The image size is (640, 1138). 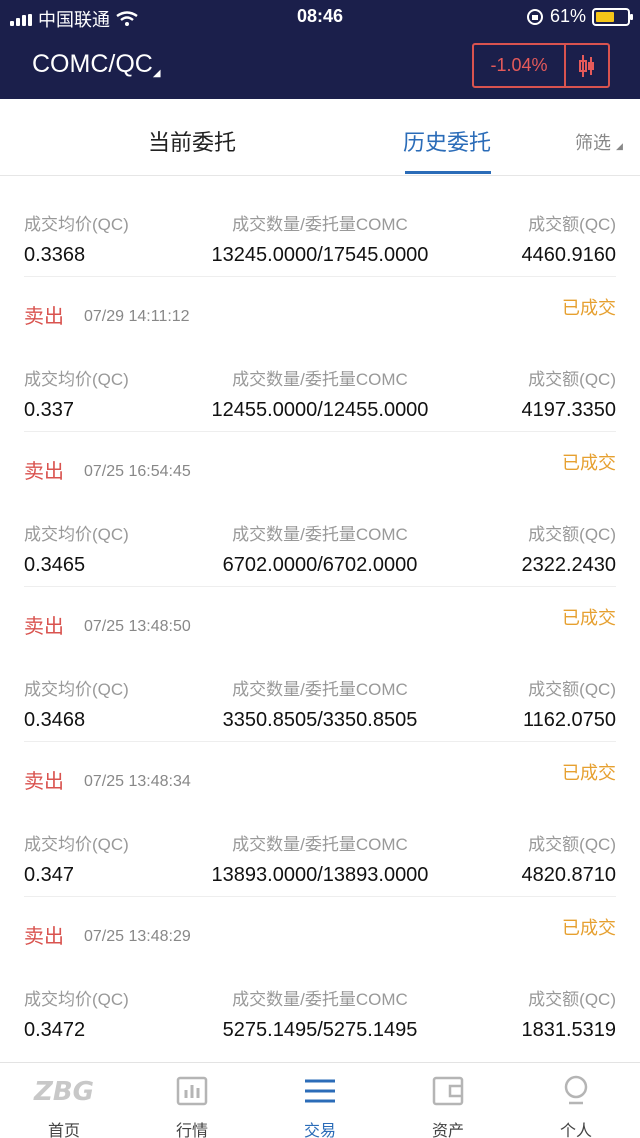 What do you see at coordinates (320, 17) in the screenshot?
I see `status-bar: 中国联通 08:46 61%` at bounding box center [320, 17].